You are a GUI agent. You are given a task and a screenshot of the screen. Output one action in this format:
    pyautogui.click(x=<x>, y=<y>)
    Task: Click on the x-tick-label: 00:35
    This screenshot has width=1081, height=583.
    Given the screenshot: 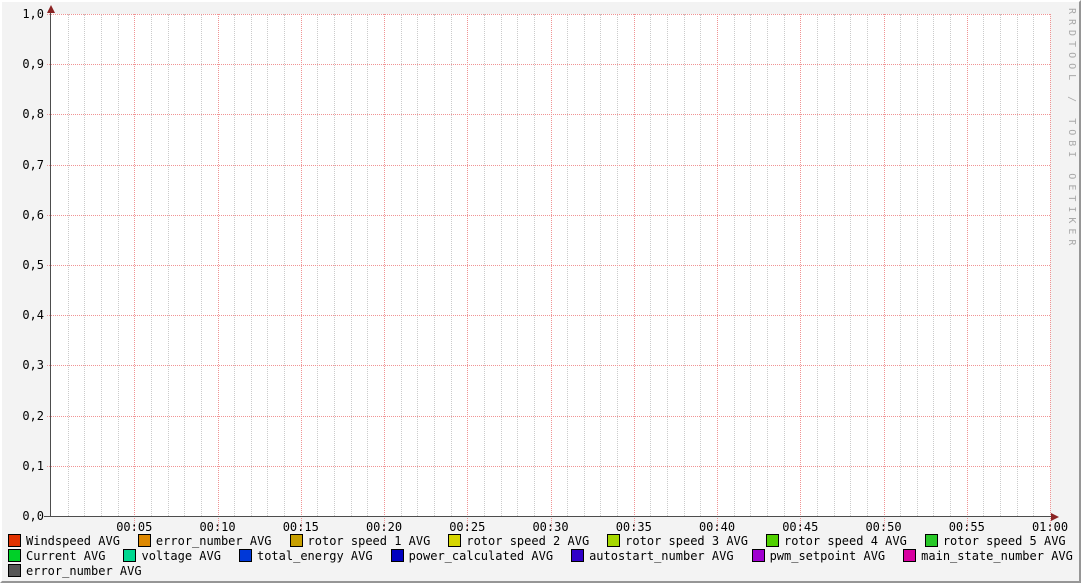 What is the action you would take?
    pyautogui.click(x=633, y=527)
    